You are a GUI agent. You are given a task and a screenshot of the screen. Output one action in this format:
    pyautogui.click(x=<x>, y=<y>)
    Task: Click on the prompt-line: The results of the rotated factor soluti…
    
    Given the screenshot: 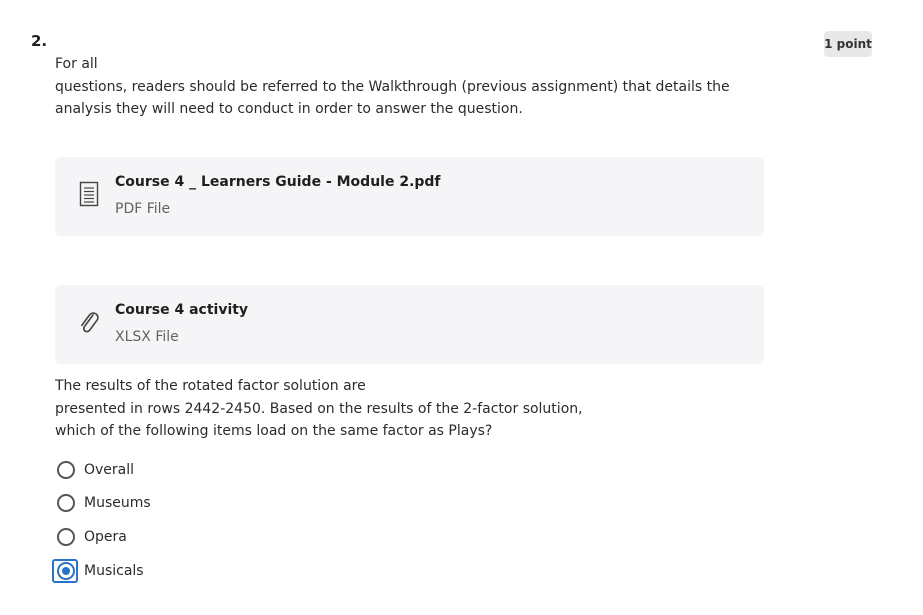 What is the action you would take?
    pyautogui.click(x=210, y=386)
    